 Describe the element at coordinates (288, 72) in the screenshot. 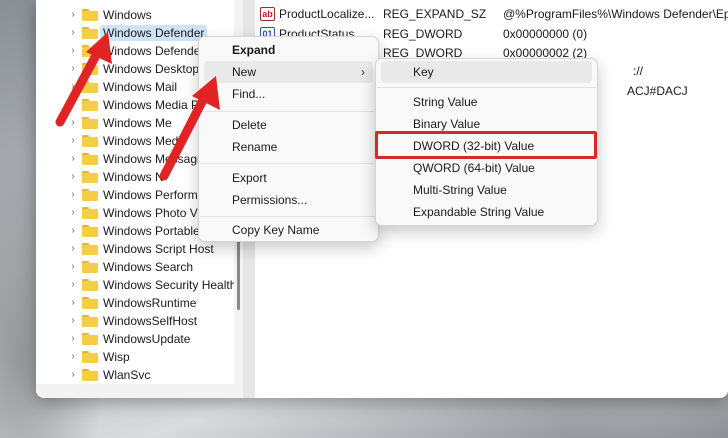

I see `menu-item-new: New ›` at that location.